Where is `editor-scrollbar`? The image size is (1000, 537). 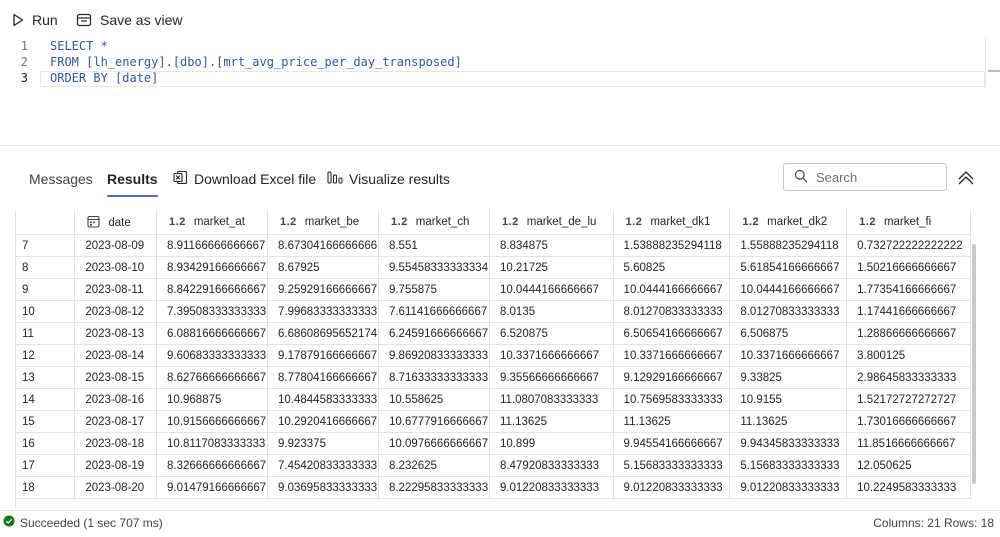
editor-scrollbar is located at coordinates (992, 63).